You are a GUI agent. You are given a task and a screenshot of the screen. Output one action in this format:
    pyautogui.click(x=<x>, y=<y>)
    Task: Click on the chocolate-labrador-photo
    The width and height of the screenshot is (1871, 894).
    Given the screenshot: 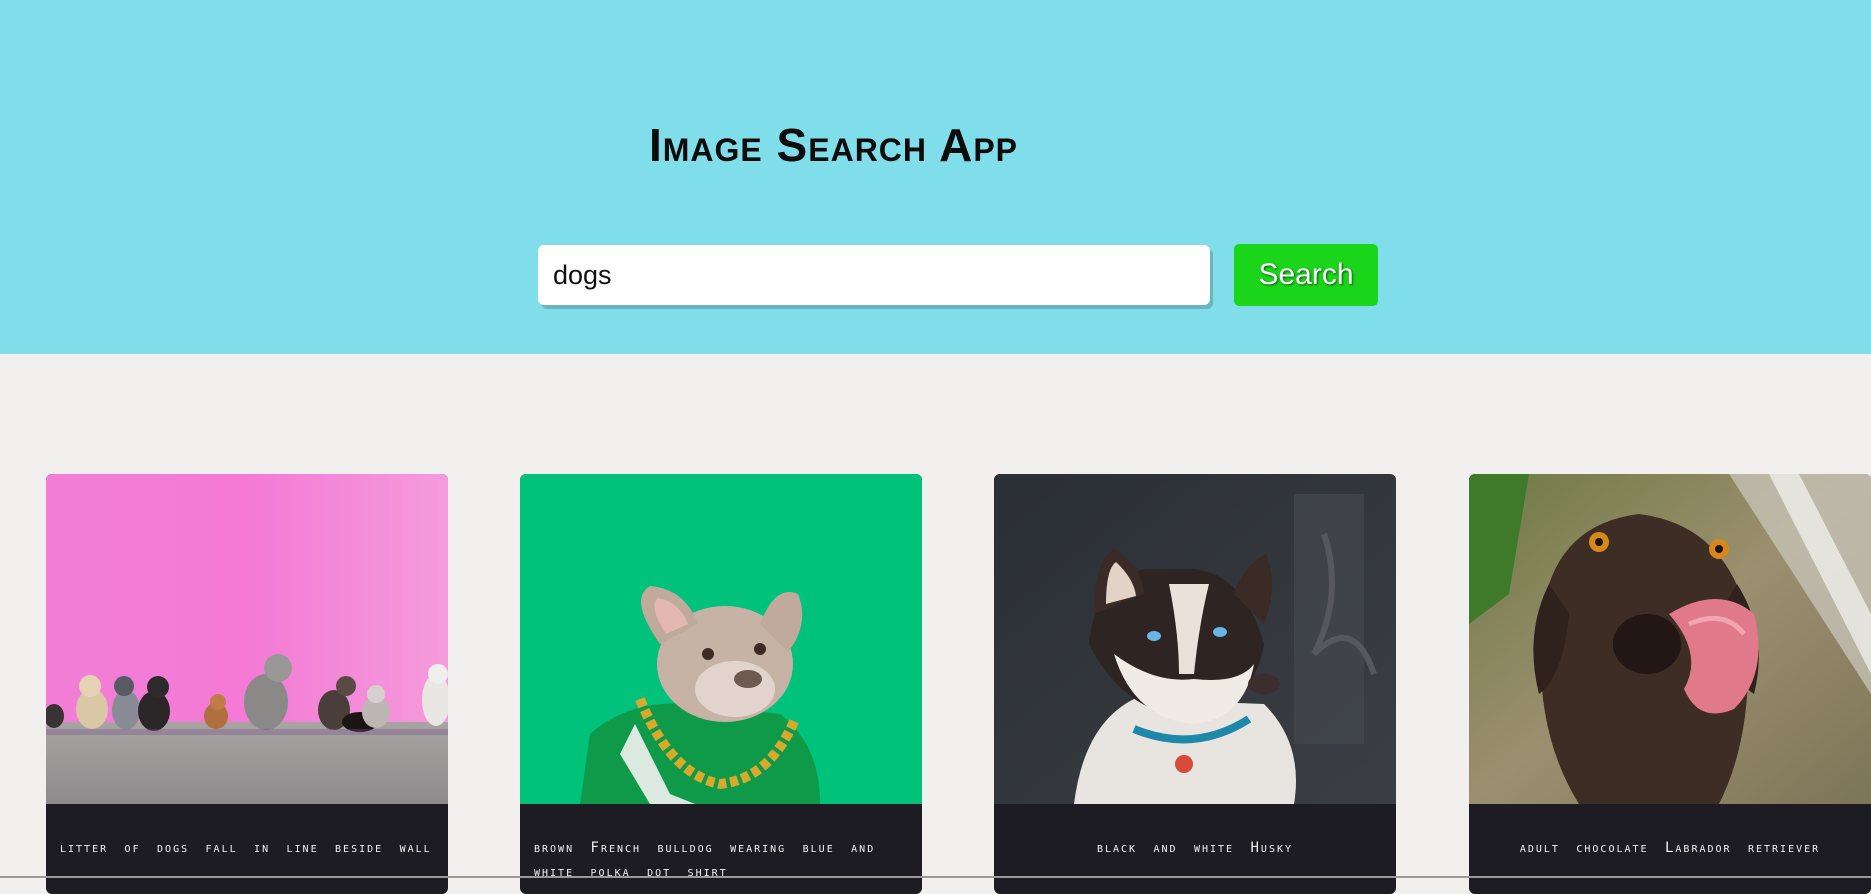 What is the action you would take?
    pyautogui.click(x=1670, y=639)
    